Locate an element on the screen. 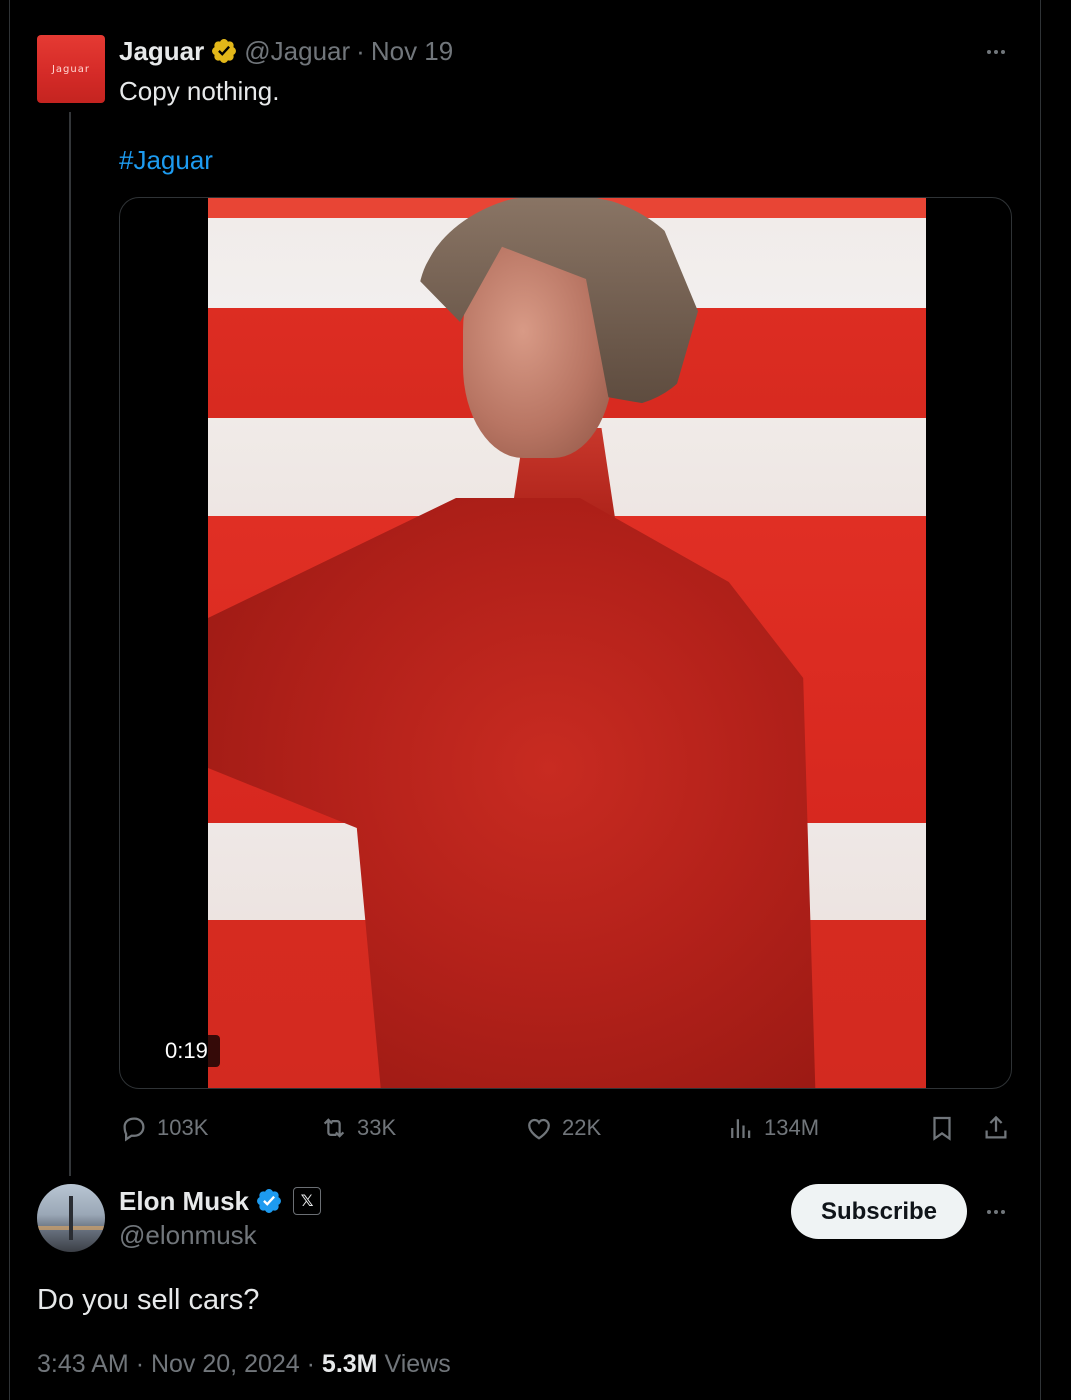  repost-count: 33K is located at coordinates (377, 1127).